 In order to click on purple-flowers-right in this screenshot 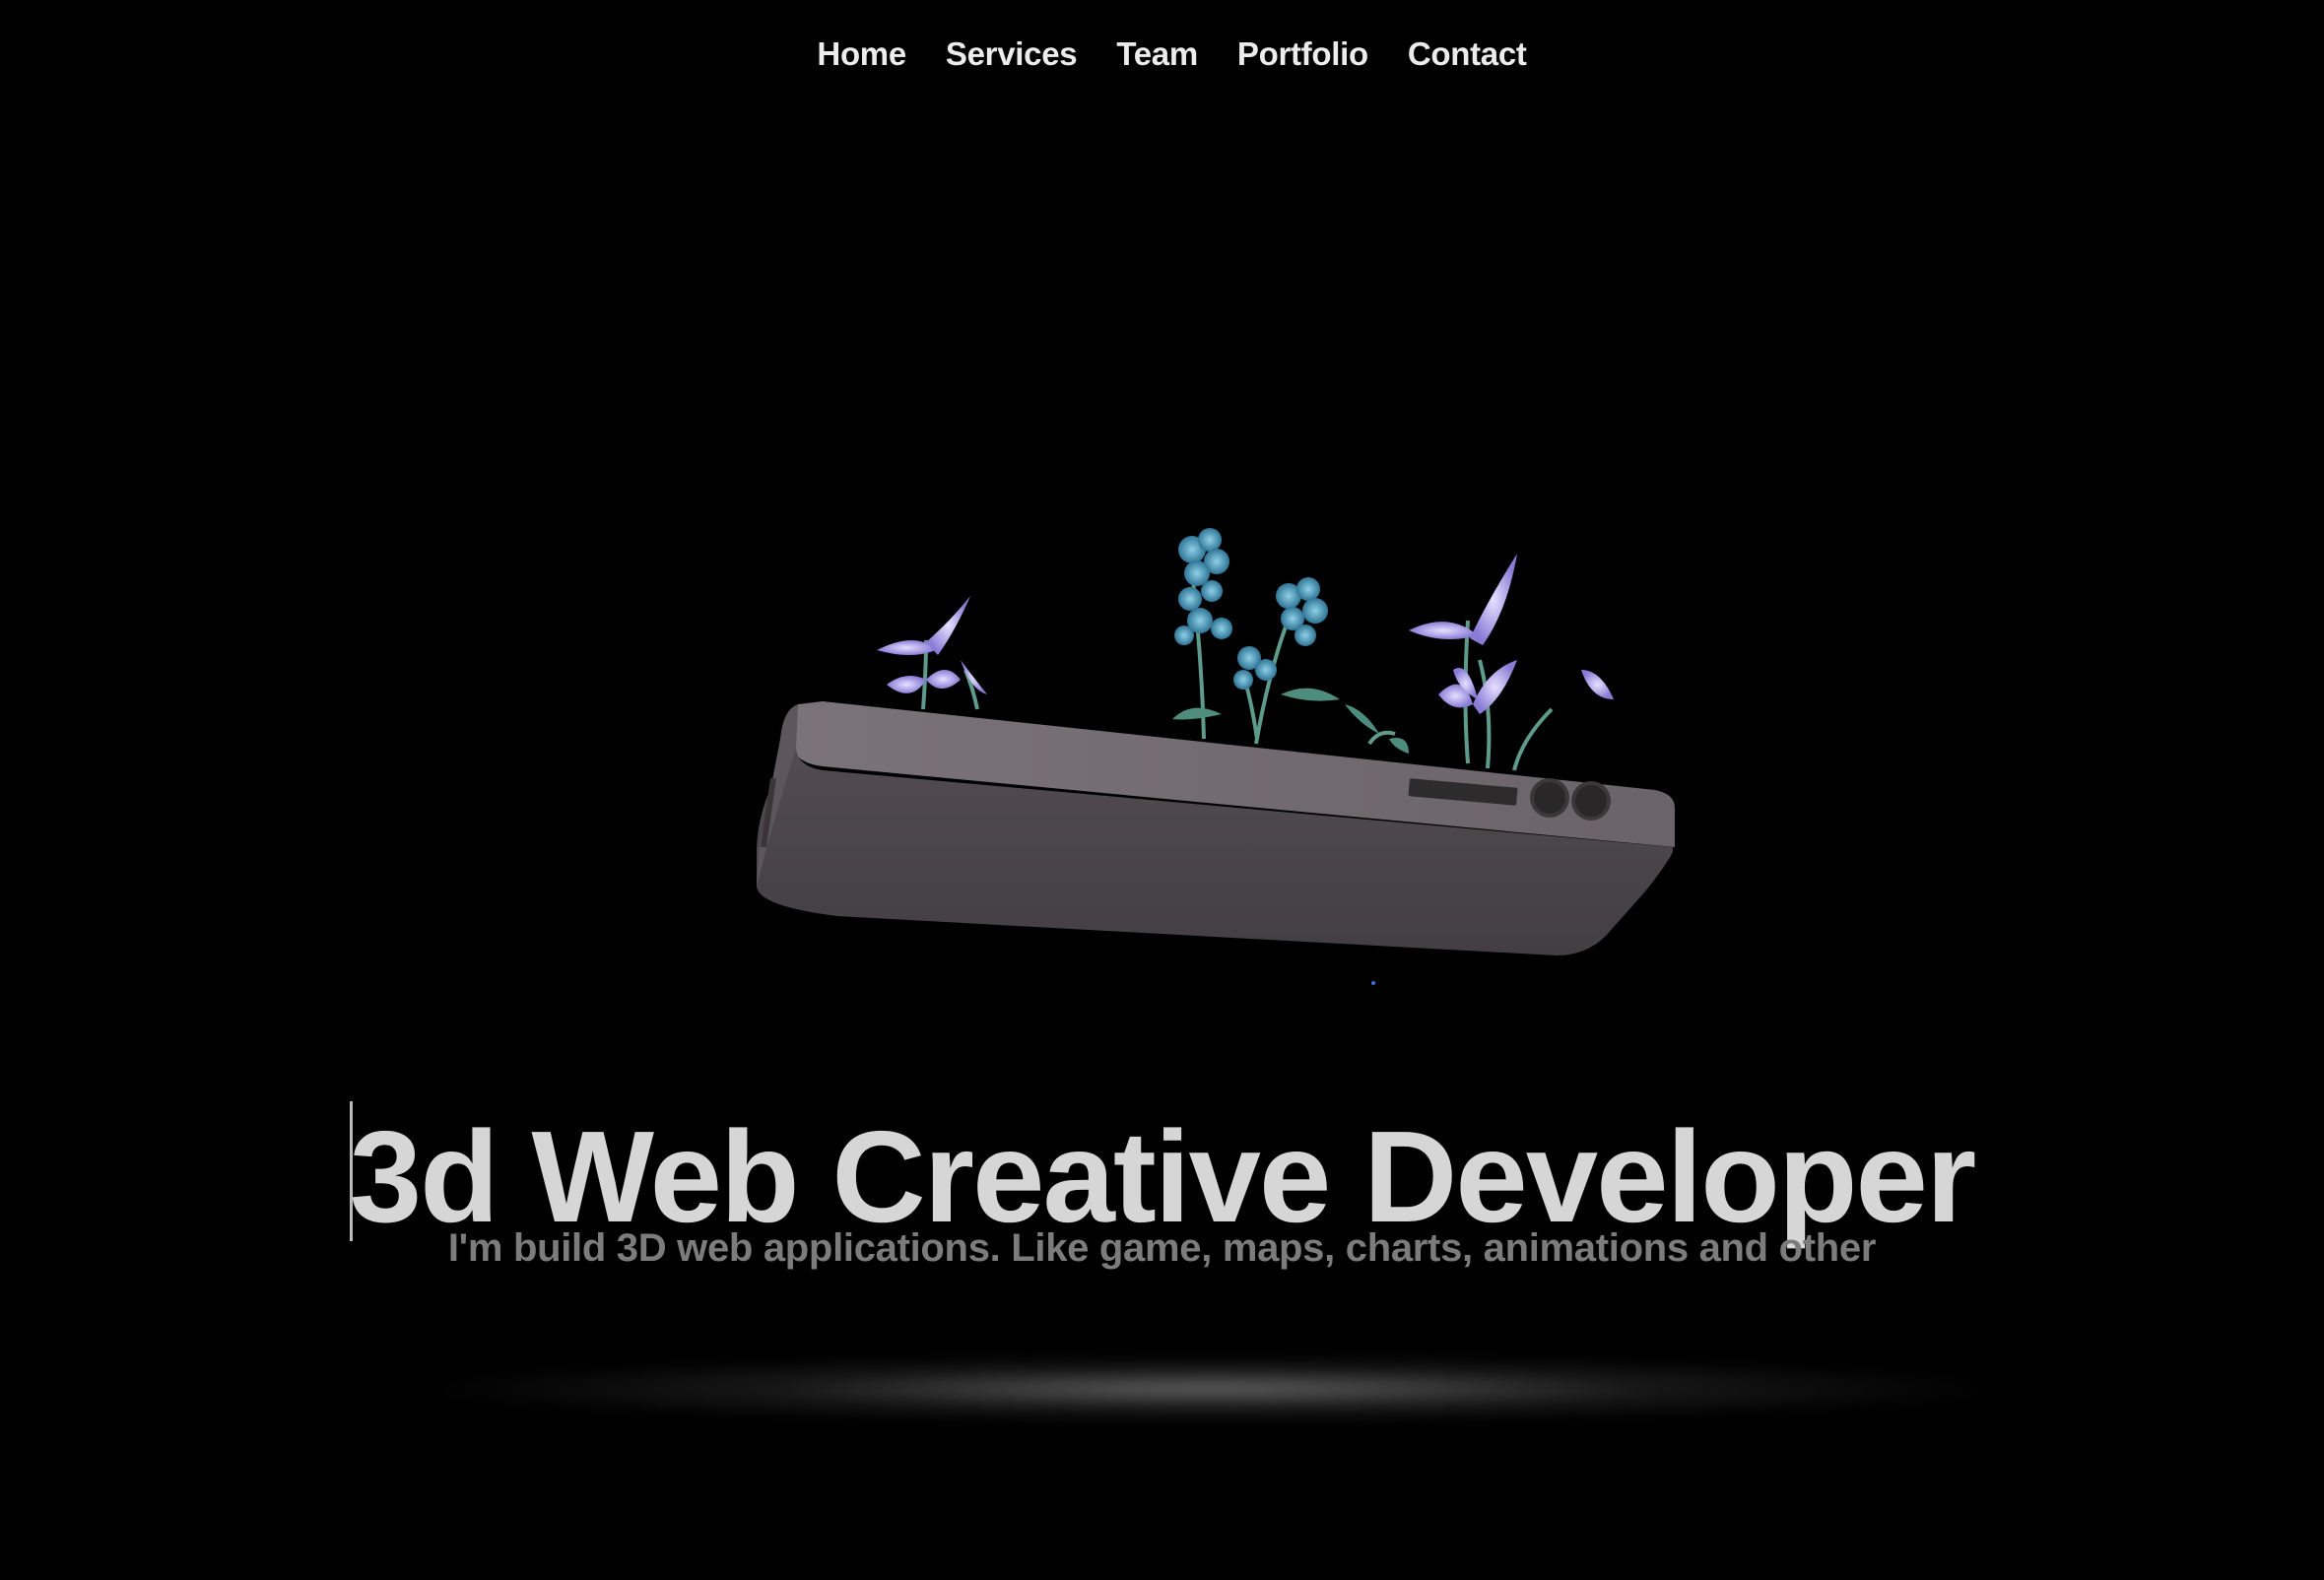, I will do `click(1511, 634)`.